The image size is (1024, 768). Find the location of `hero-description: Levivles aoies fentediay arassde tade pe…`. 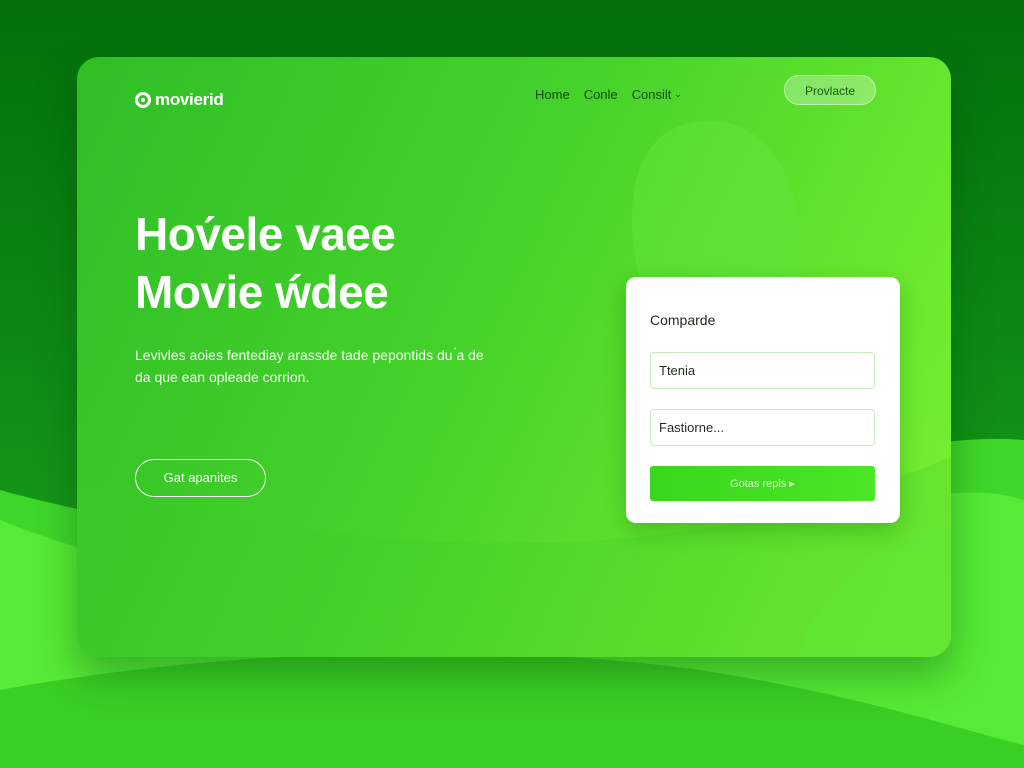

hero-description: Levivles aoies fentediay arassde tade pe… is located at coordinates (309, 366).